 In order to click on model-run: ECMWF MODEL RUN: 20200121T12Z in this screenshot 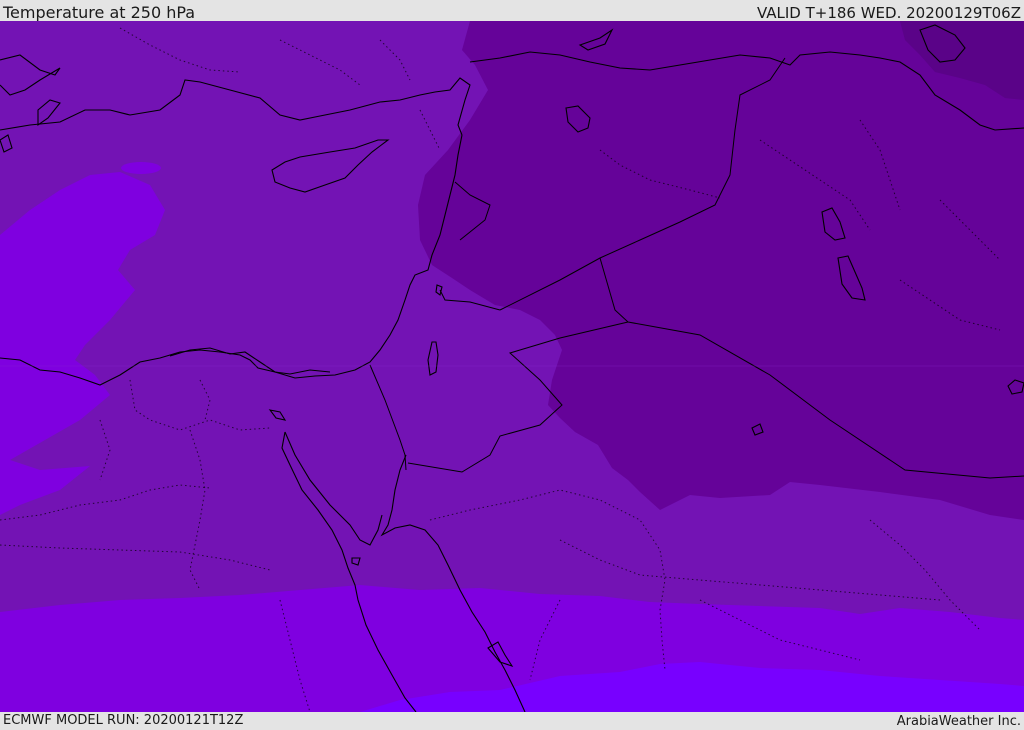, I will do `click(123, 720)`.